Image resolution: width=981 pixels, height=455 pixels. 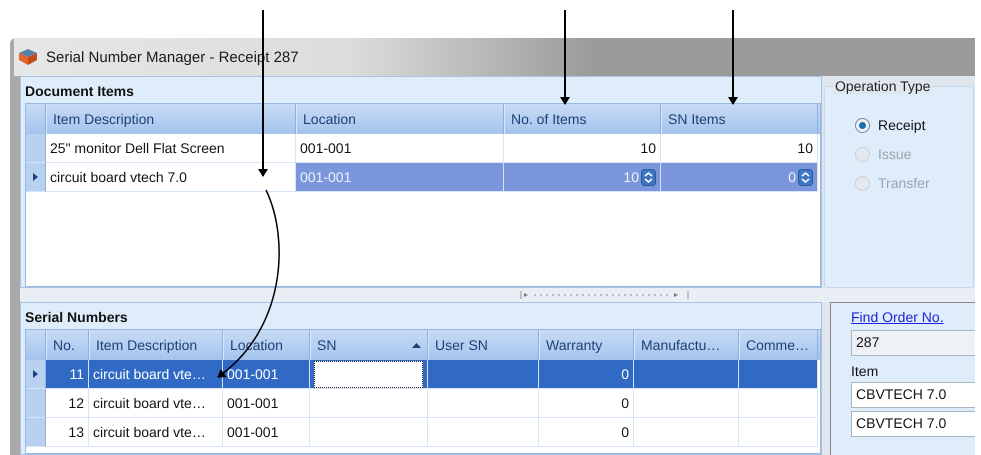 What do you see at coordinates (368, 374) in the screenshot?
I see `serial-number-input` at bounding box center [368, 374].